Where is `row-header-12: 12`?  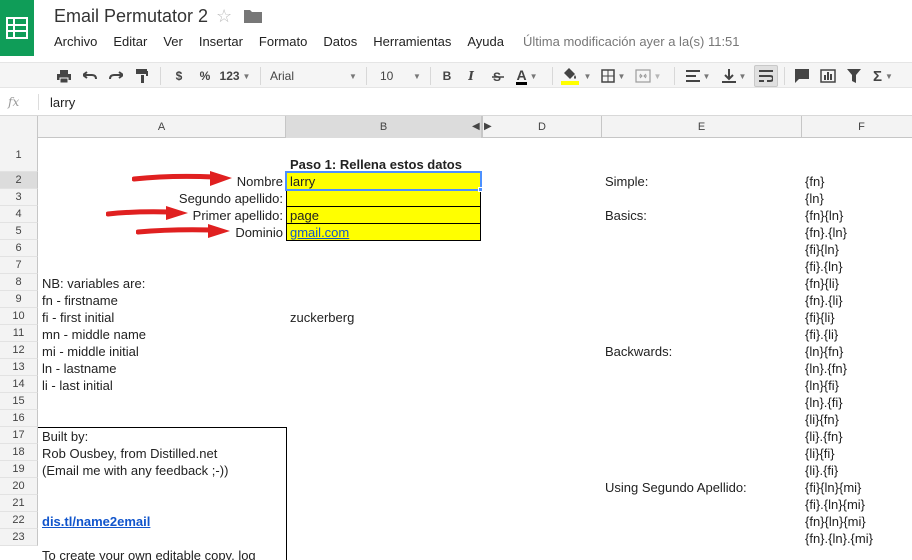 row-header-12: 12 is located at coordinates (19, 350).